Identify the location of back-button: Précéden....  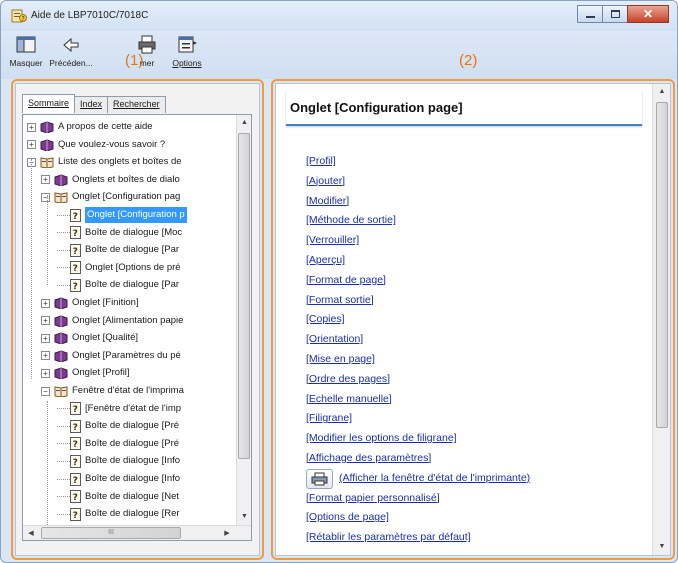
(71, 51).